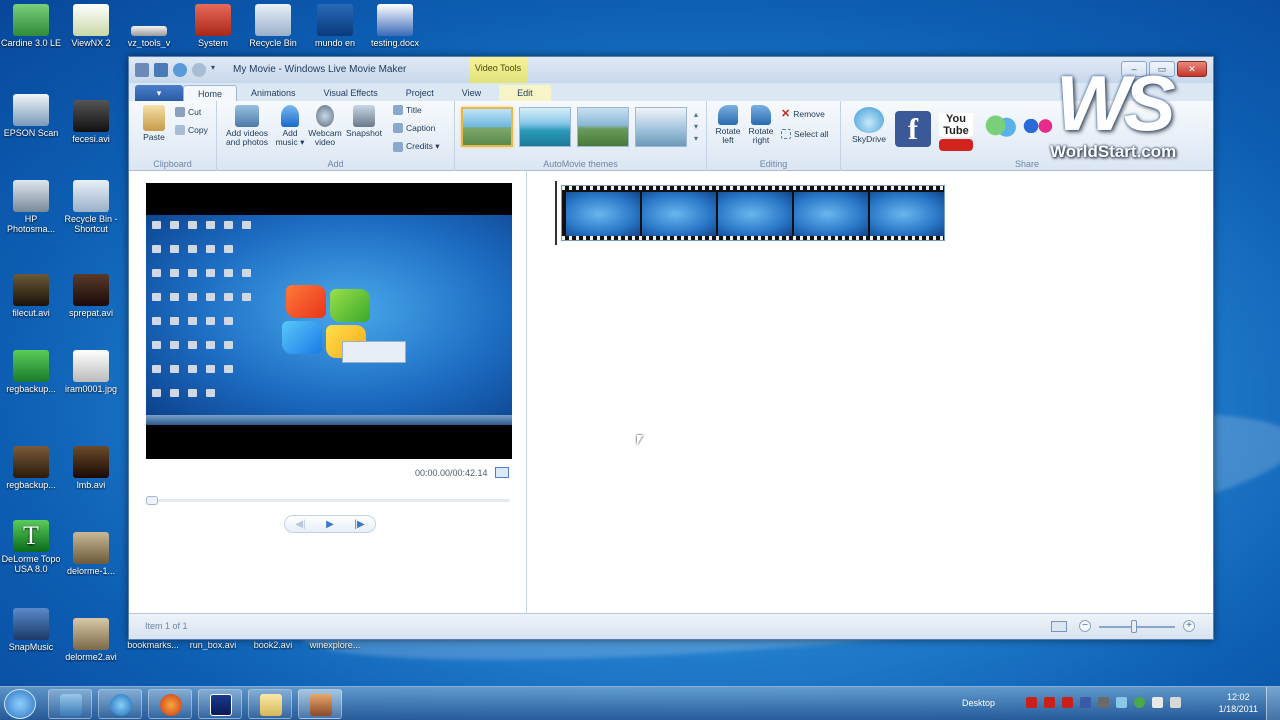  I want to click on desktop-icon: ViewNX 2, so click(91, 26).